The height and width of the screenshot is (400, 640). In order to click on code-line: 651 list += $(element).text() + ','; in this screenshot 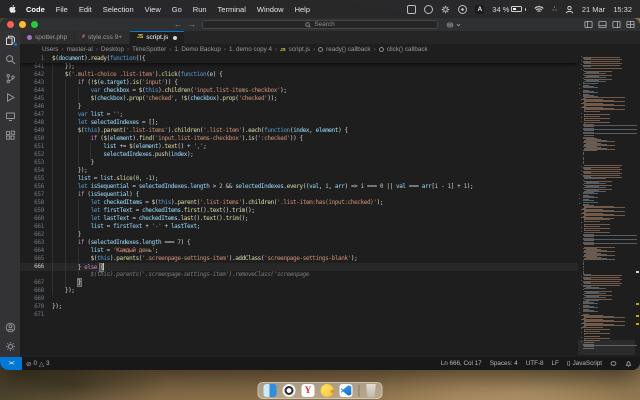, I will do `click(299, 147)`.